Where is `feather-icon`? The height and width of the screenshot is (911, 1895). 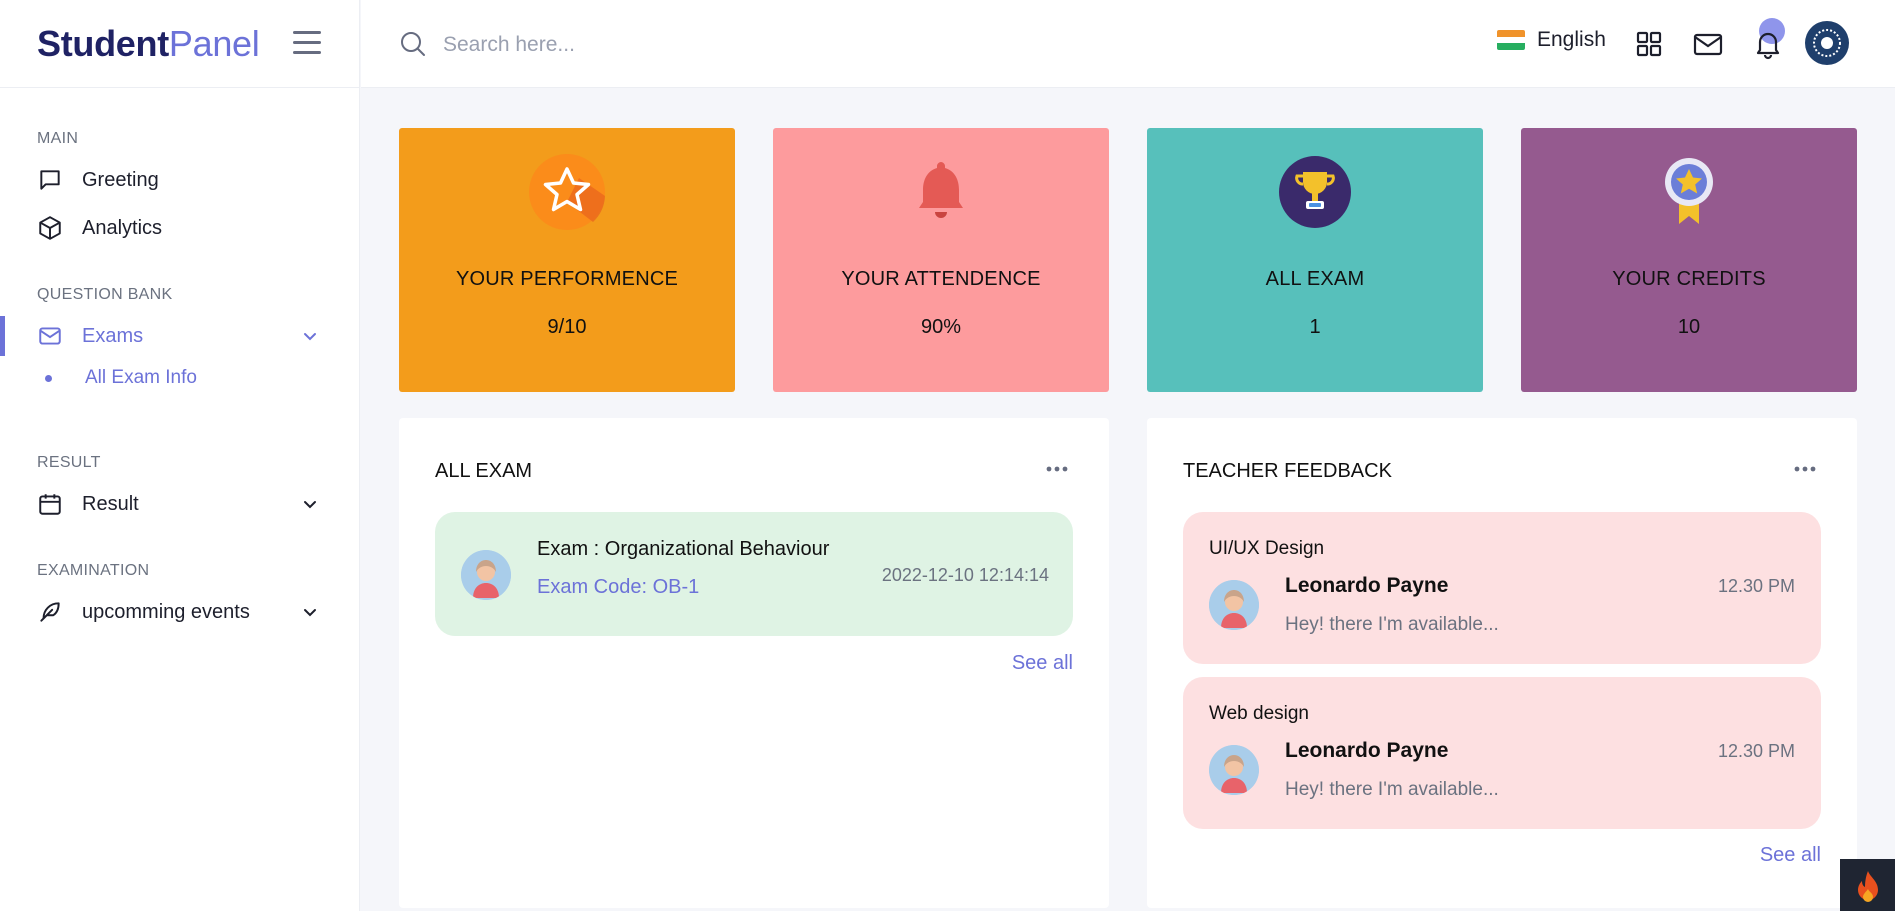
feather-icon is located at coordinates (50, 612).